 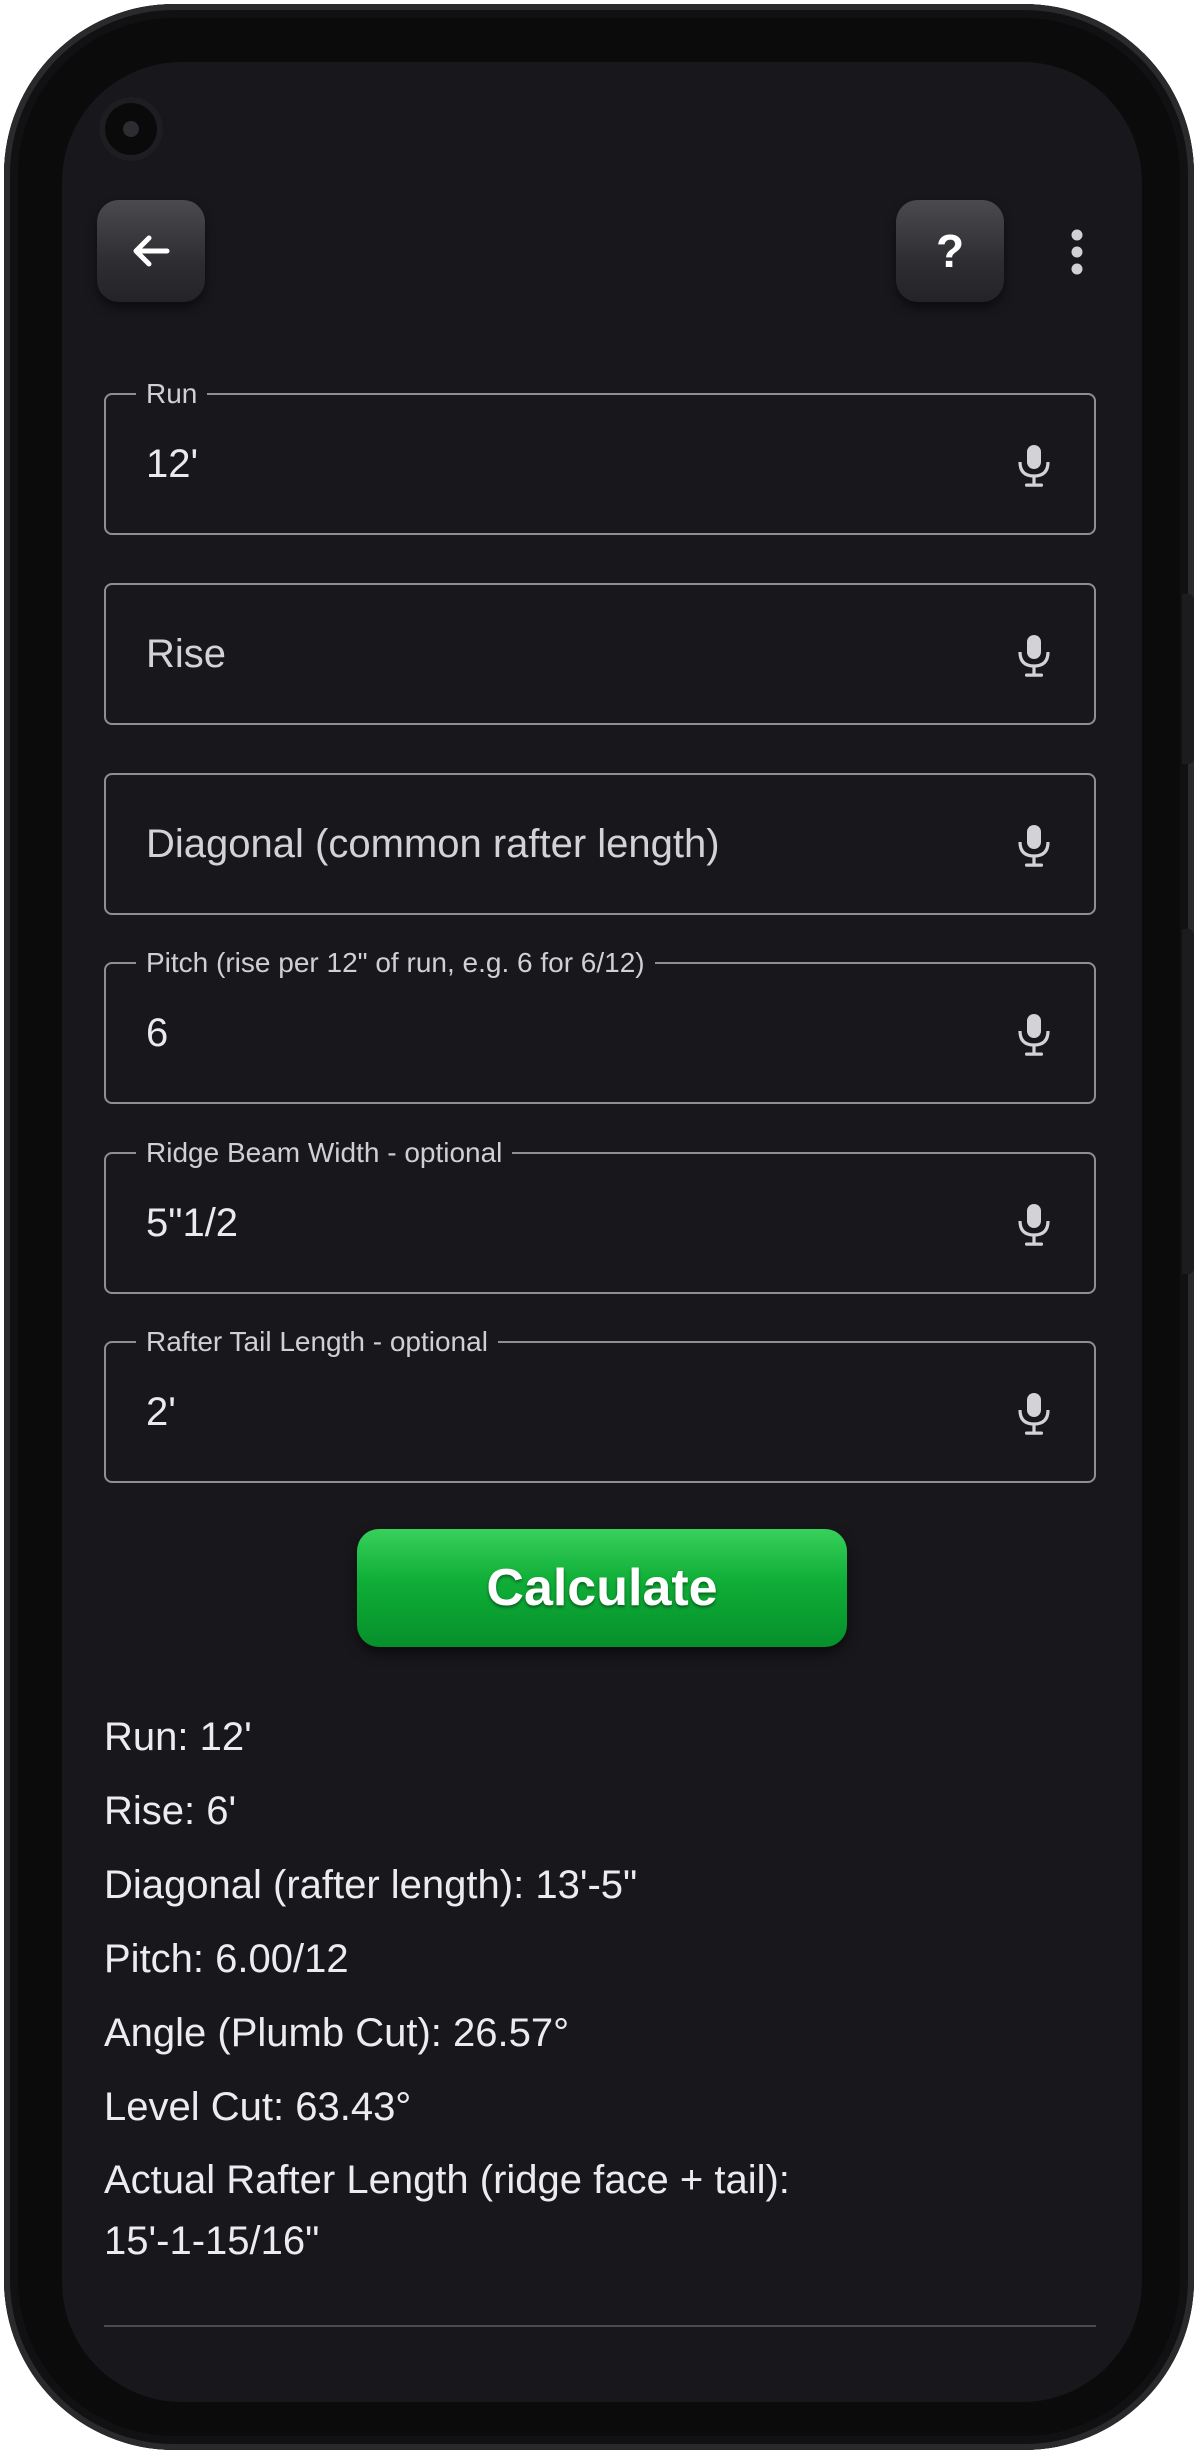 I want to click on result-pitch: Pitch: 6.00/12, so click(x=226, y=1959).